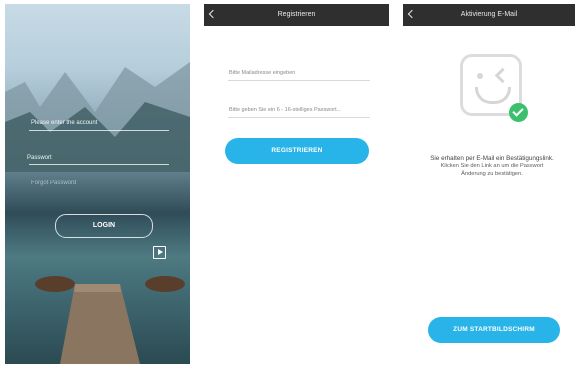 The image size is (583, 367). I want to click on email-input: Bitte Mailadresse eingeben, so click(262, 73).